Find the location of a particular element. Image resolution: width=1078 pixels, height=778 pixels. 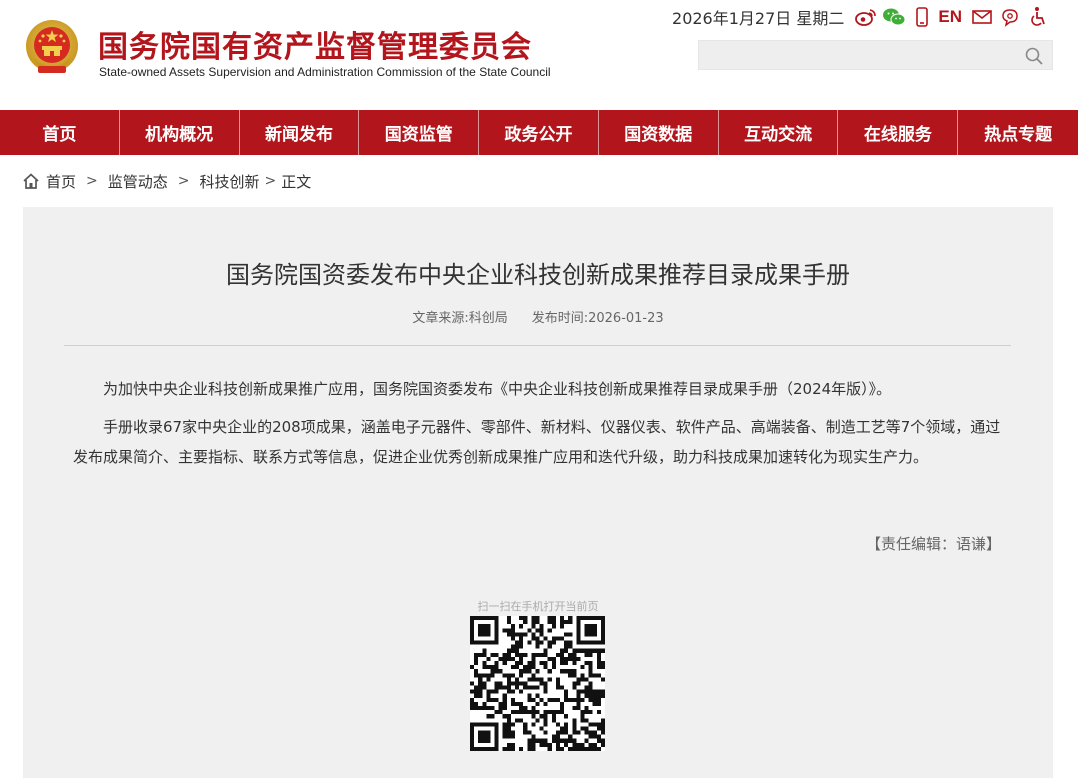

mobile-icon is located at coordinates (922, 17).